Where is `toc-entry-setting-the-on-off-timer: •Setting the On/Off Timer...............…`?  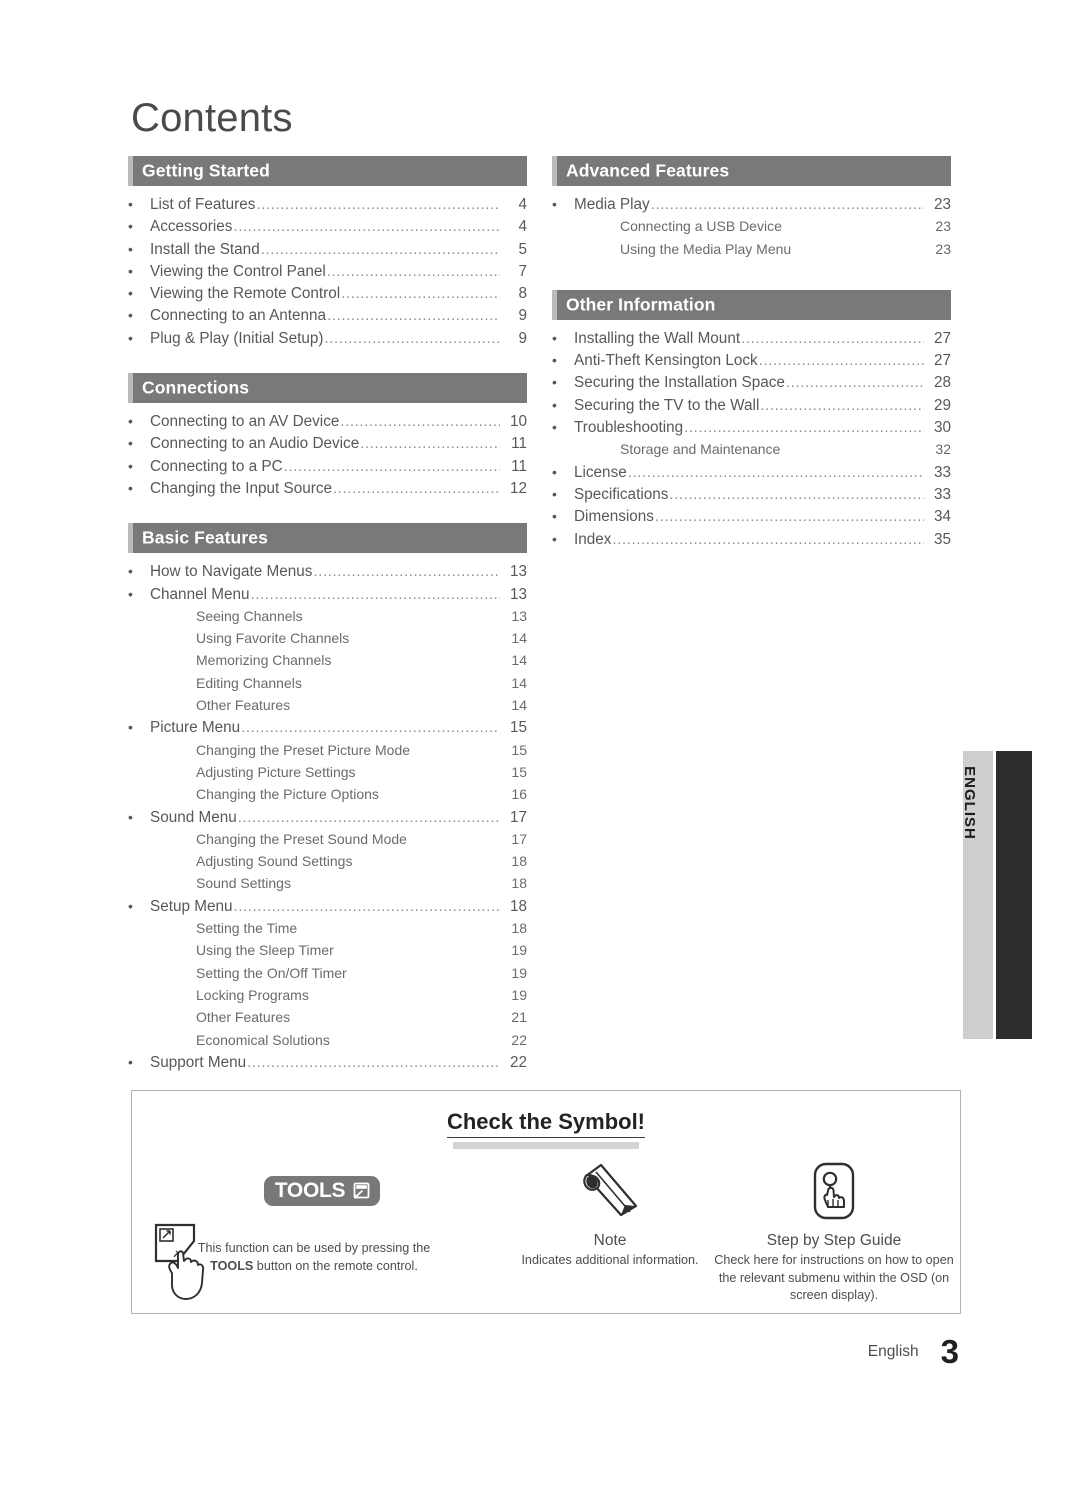 toc-entry-setting-the-on-off-timer: •Setting the On/Off Timer...............… is located at coordinates (327, 973).